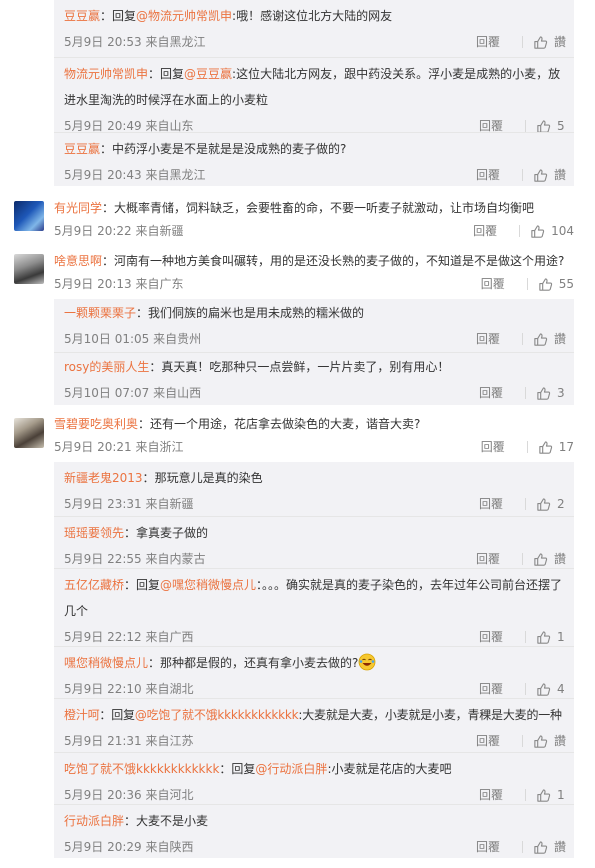 This screenshot has width=595, height=868. Describe the element at coordinates (106, 367) in the screenshot. I see `reply-username: rosy的美丽人生` at that location.